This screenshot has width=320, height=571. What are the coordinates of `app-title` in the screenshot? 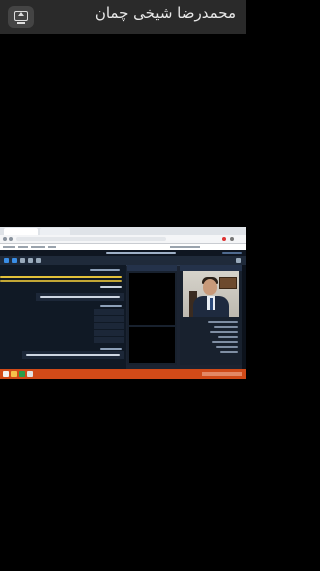 It's located at (141, 253).